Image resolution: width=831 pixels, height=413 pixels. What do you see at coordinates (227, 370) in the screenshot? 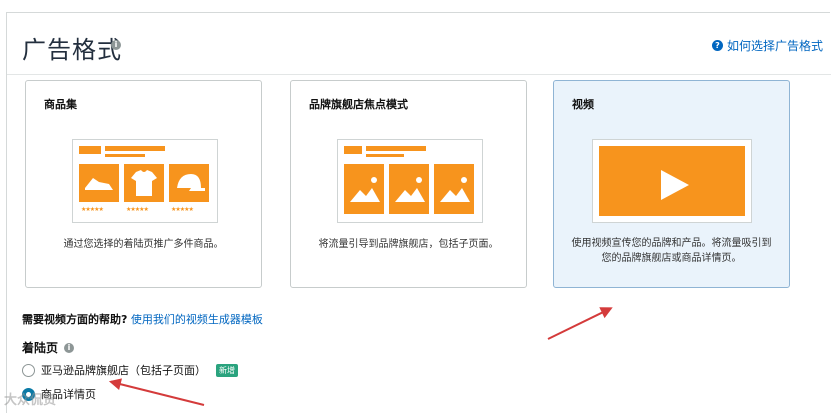
I see `new-badge: 新增` at bounding box center [227, 370].